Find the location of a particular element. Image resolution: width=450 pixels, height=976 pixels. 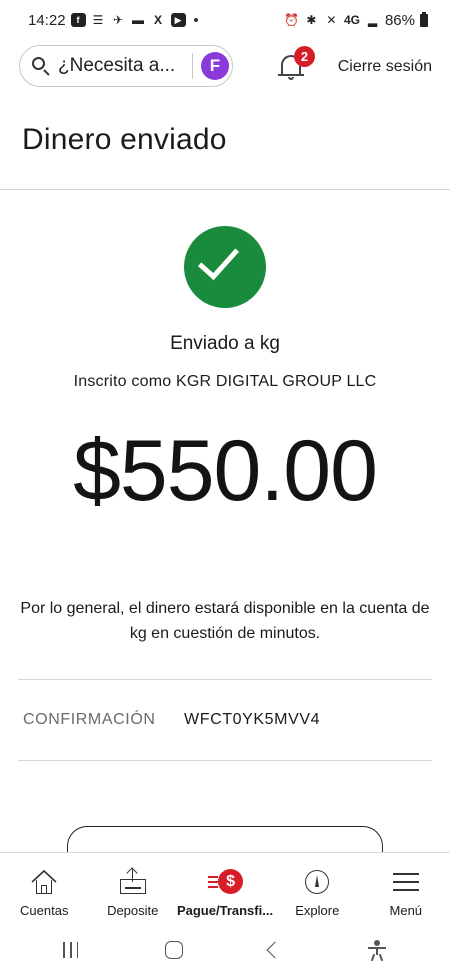

flight-icon: ✈ is located at coordinates (118, 20).